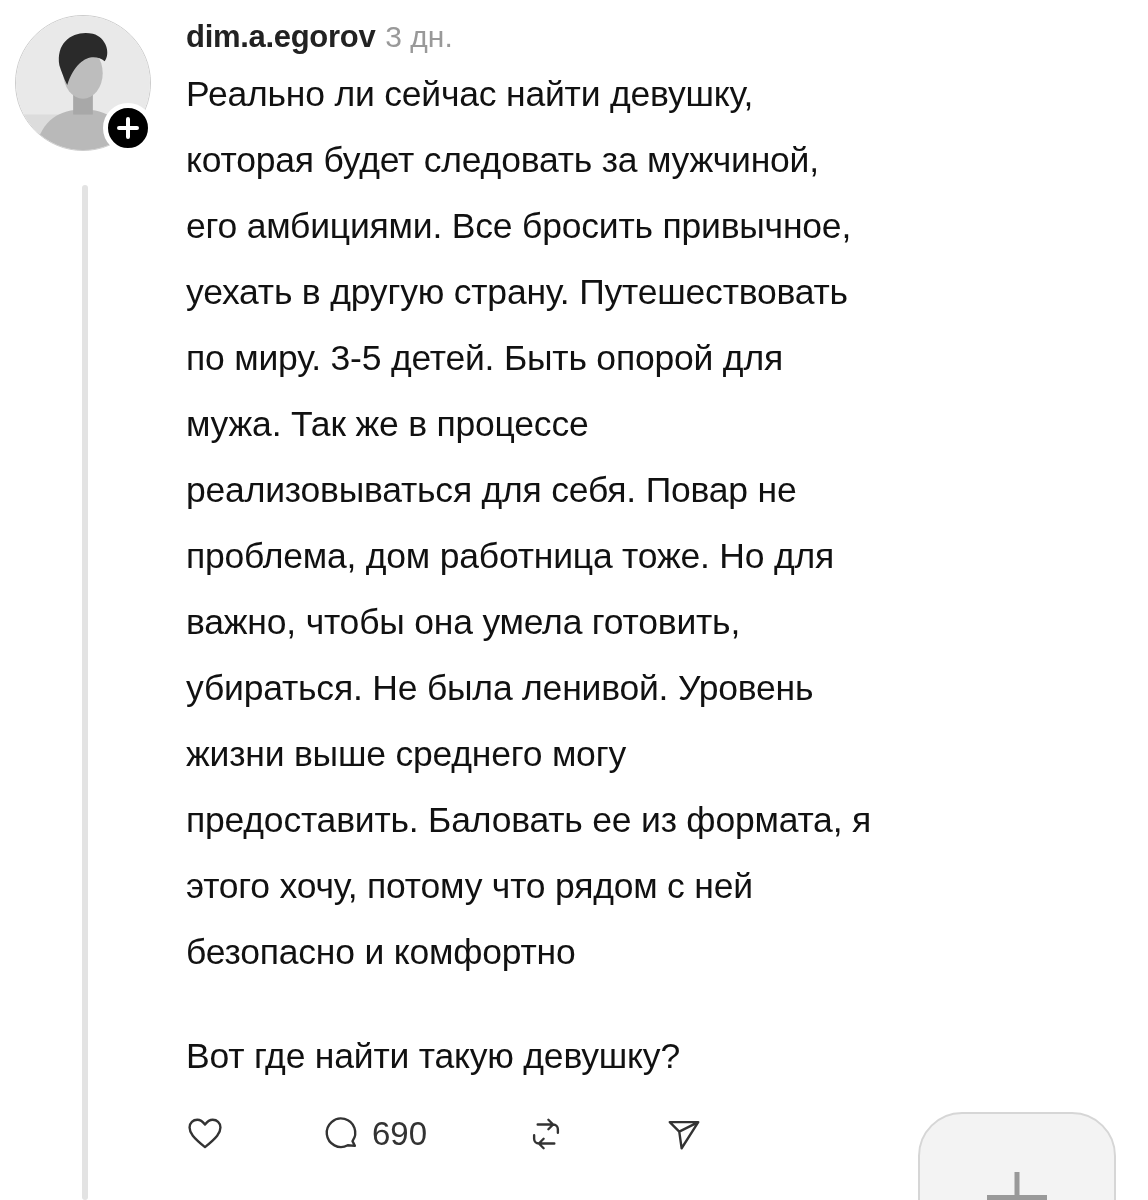 The image size is (1148, 1200). What do you see at coordinates (376, 1134) in the screenshot?
I see `reply-button: 690` at bounding box center [376, 1134].